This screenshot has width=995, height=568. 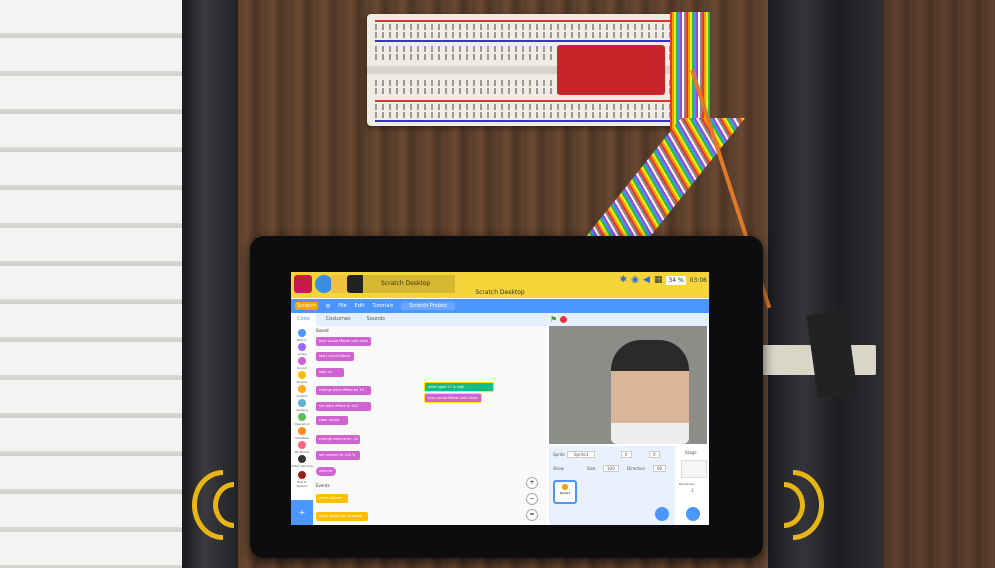 I want to click on category-variables: Variables, so click(x=302, y=433).